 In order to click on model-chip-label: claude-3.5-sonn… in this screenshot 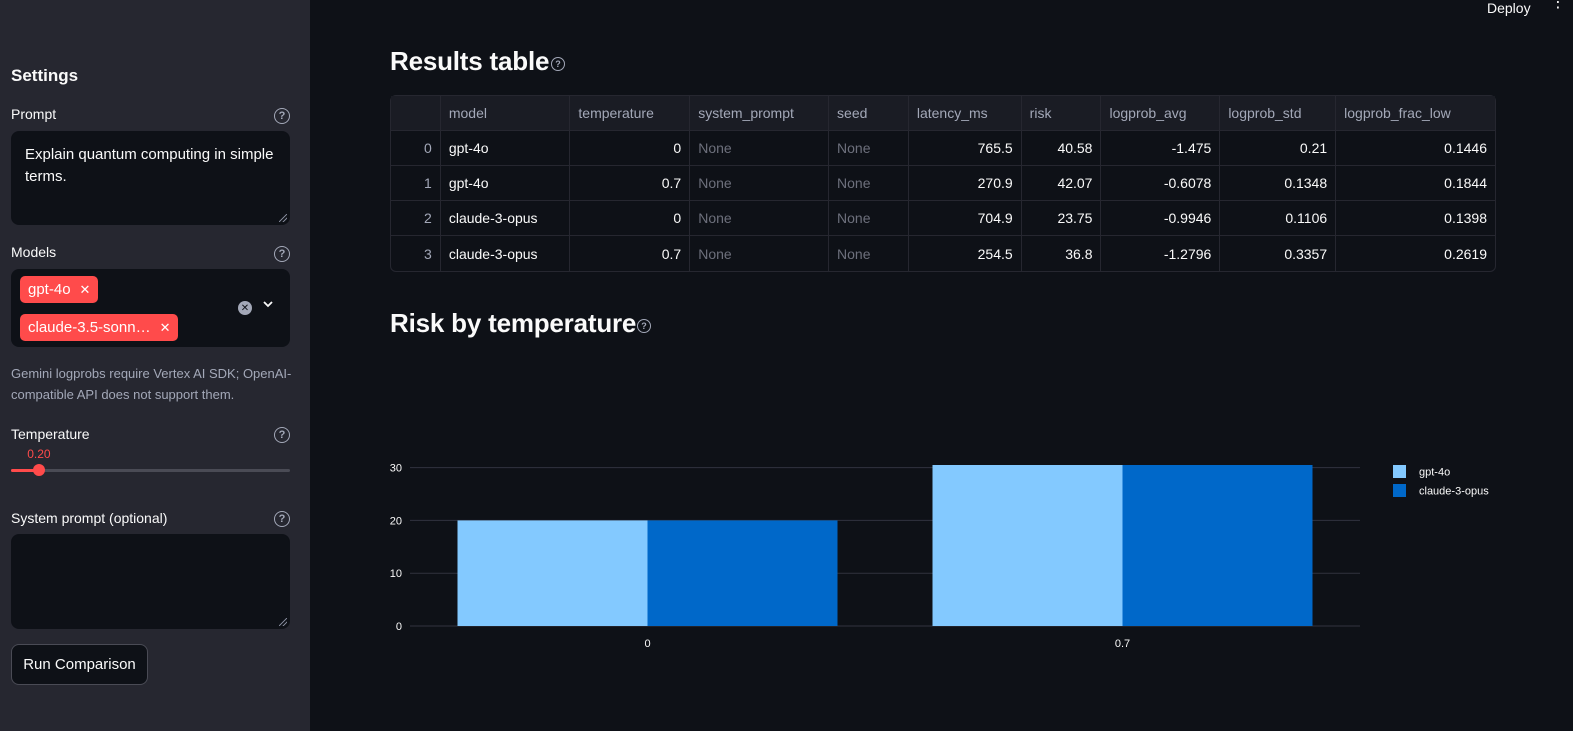, I will do `click(89, 327)`.